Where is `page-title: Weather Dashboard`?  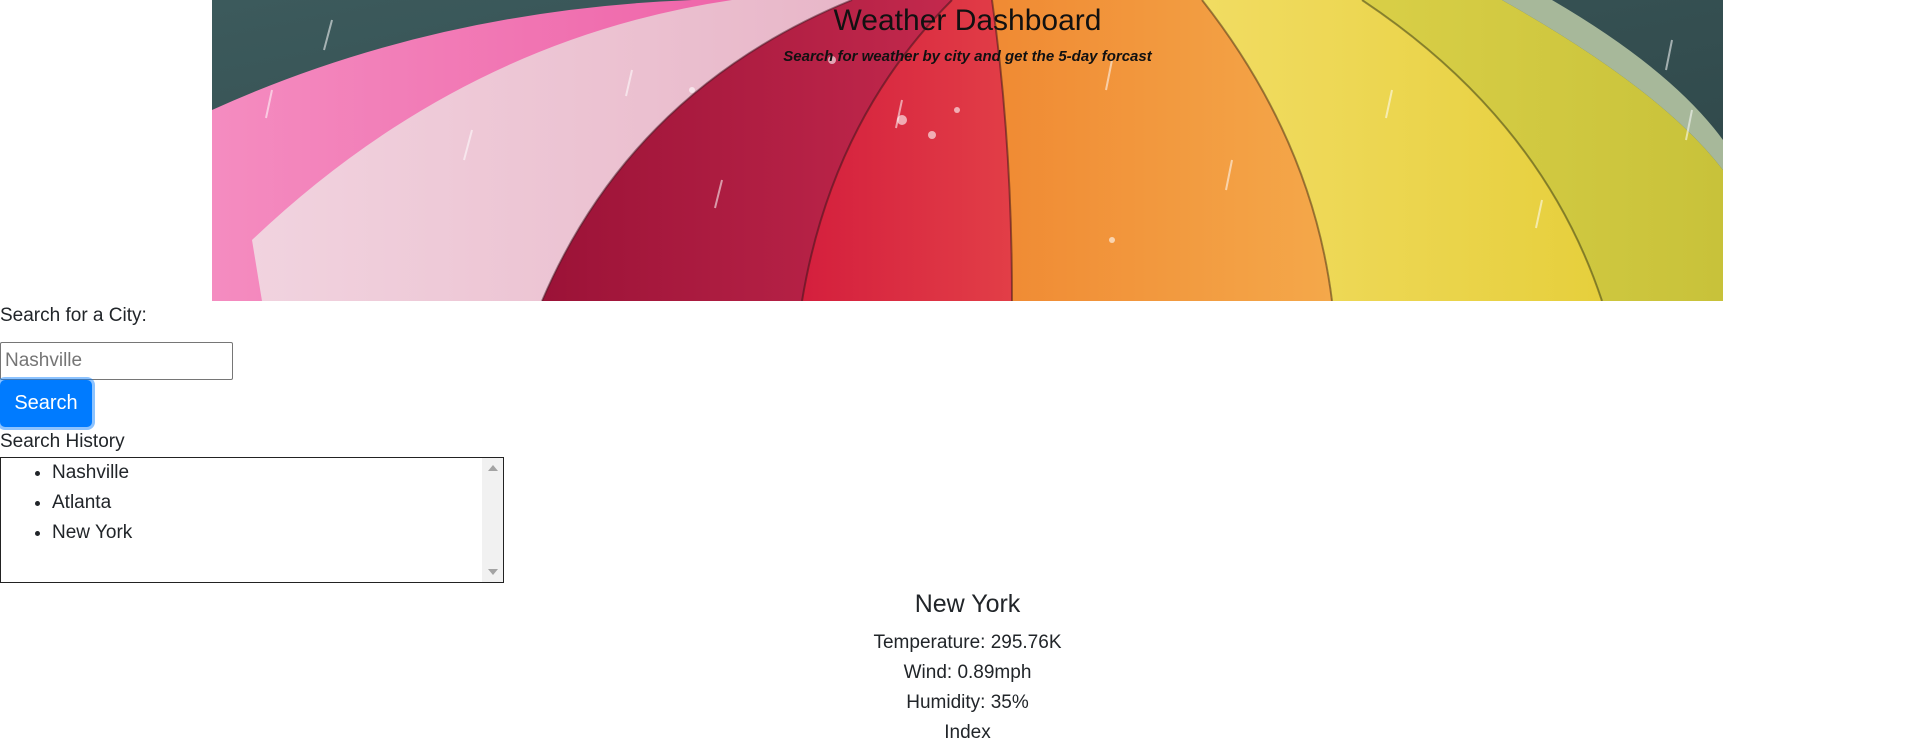 page-title: Weather Dashboard is located at coordinates (967, 20).